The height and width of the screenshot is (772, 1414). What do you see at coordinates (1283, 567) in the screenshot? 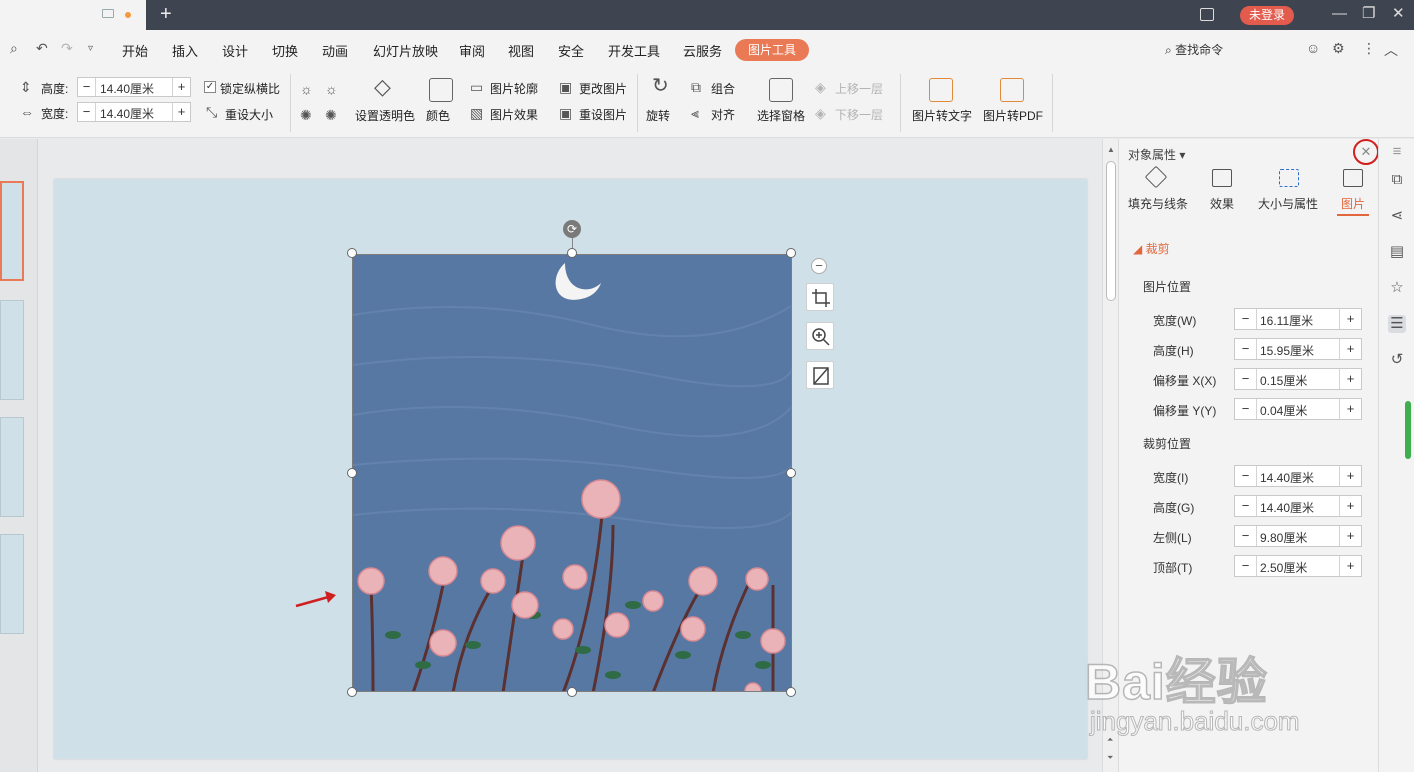
I see `property-value: 2.50厘米` at bounding box center [1283, 567].